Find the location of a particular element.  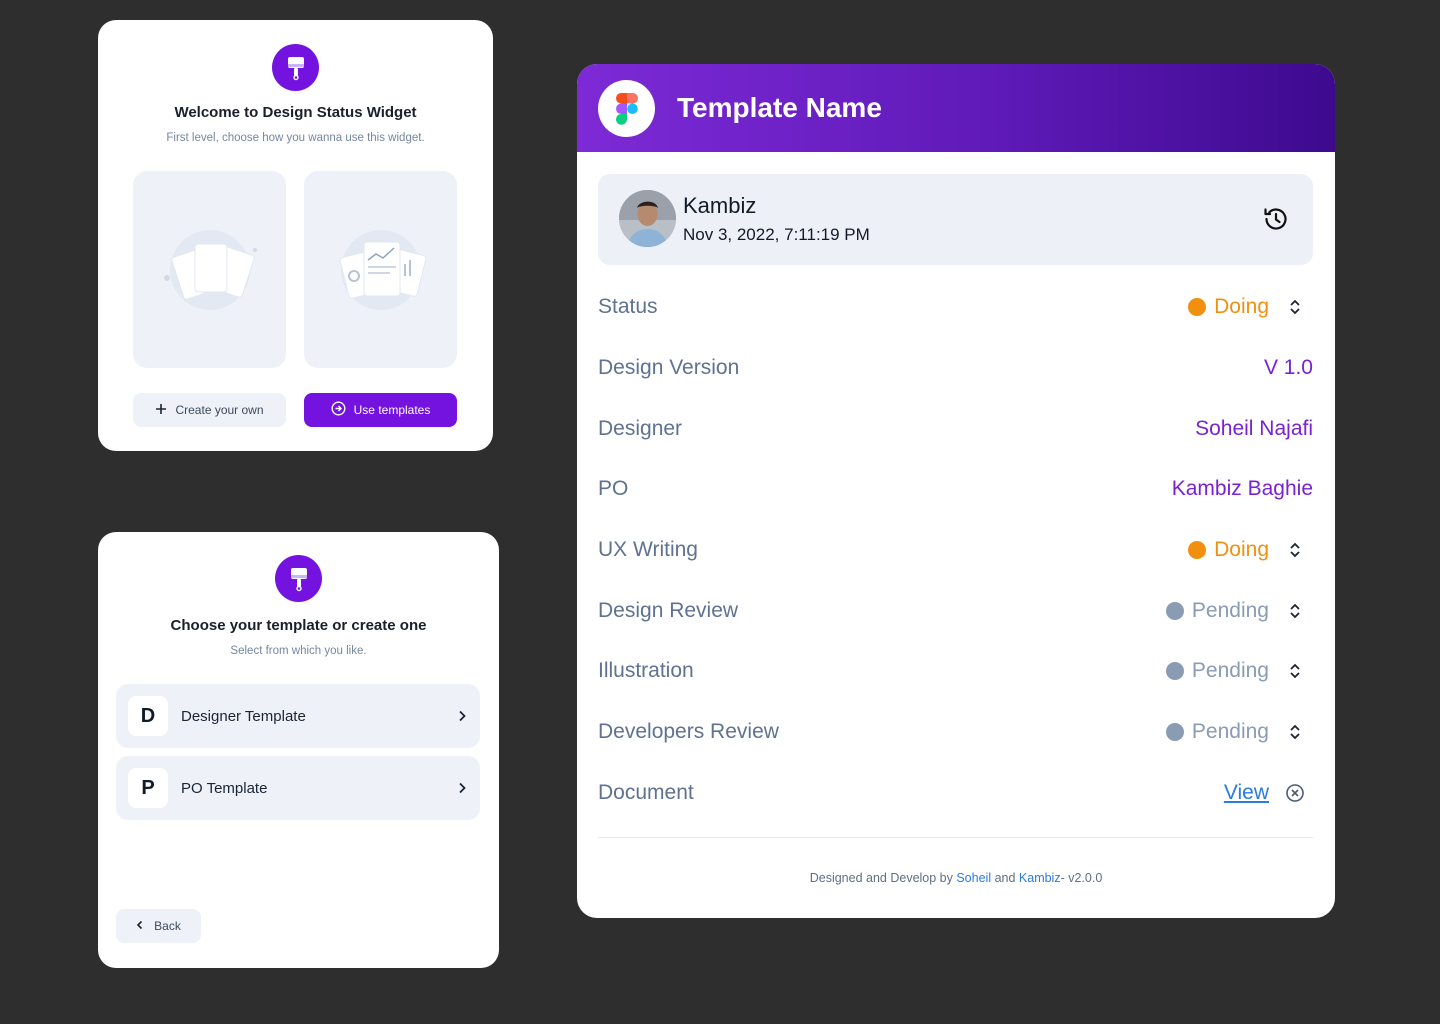

use-templates-button: Use templates is located at coordinates (380, 410).